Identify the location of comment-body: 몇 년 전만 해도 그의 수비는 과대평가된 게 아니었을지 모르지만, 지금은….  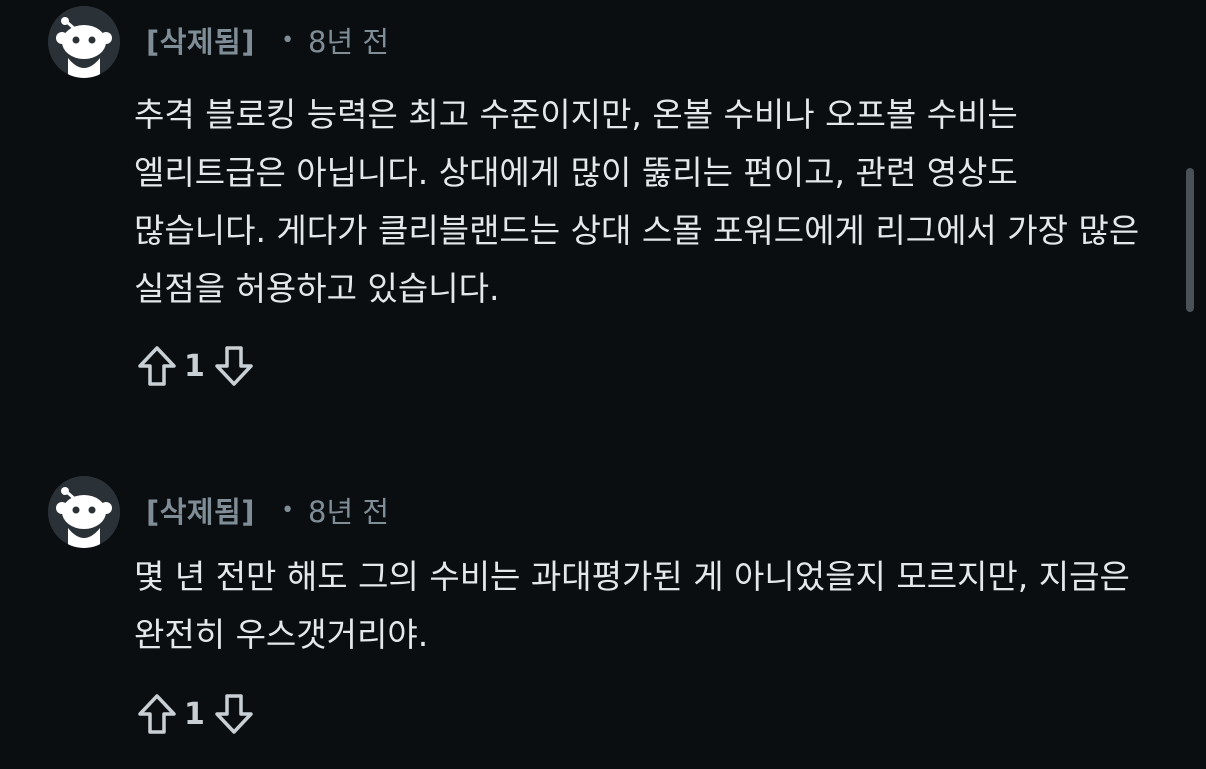
(632, 605).